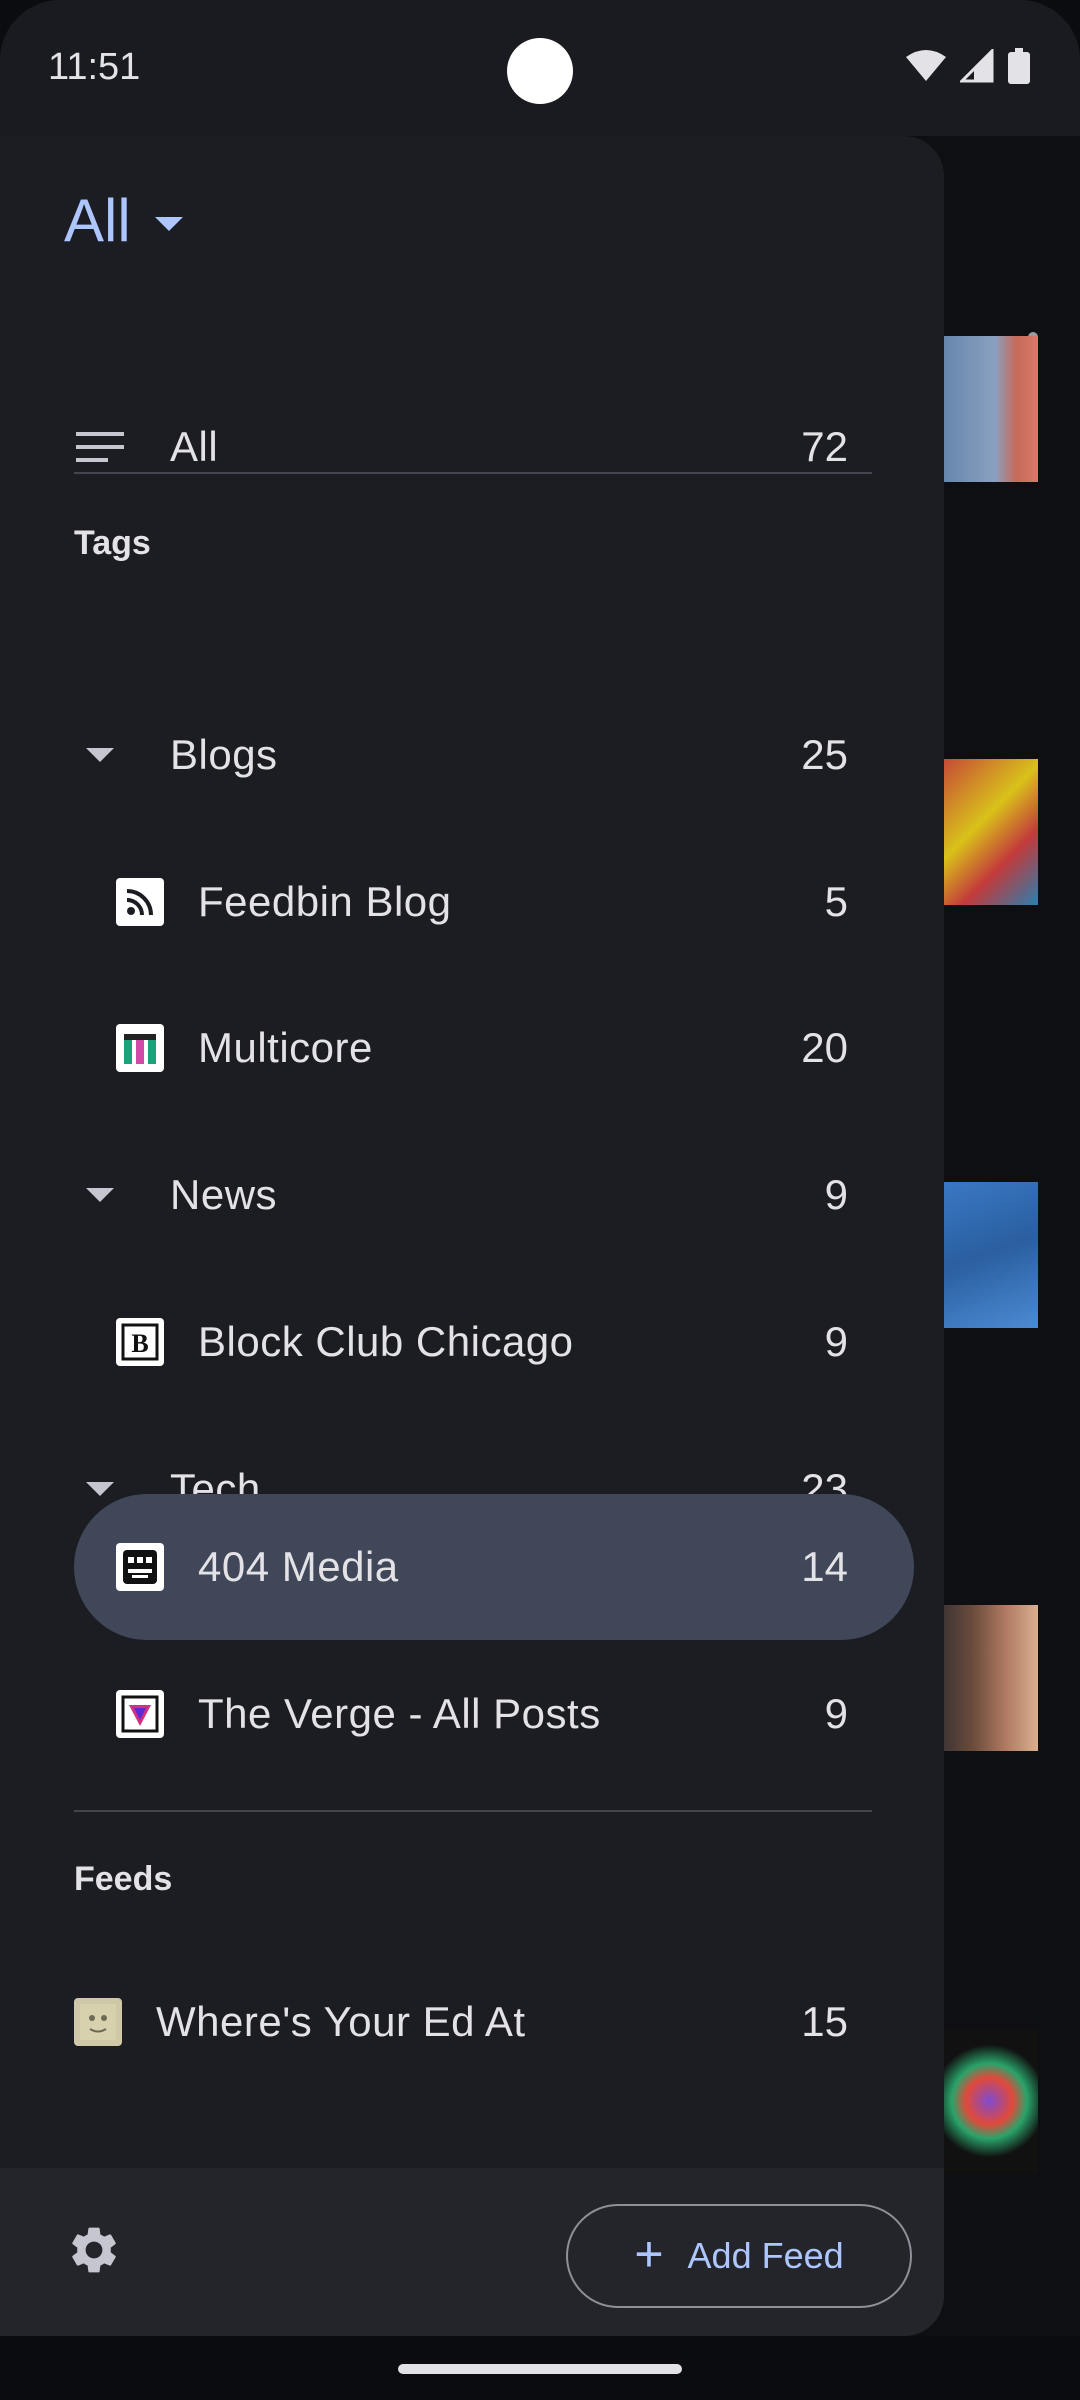 Image resolution: width=1080 pixels, height=2400 pixels. What do you see at coordinates (540, 71) in the screenshot?
I see `camera-cutout` at bounding box center [540, 71].